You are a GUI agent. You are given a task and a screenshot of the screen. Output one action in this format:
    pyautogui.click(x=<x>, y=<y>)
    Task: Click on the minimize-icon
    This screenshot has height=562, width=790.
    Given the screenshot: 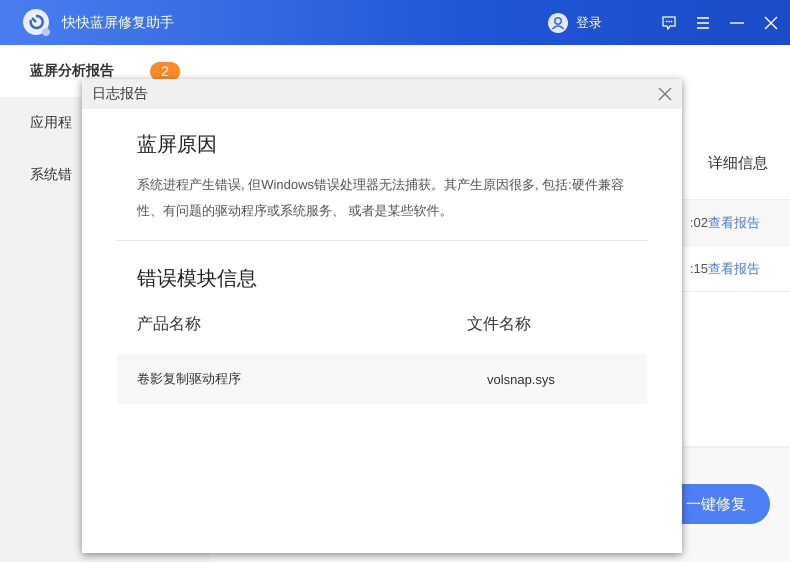 What is the action you would take?
    pyautogui.click(x=737, y=23)
    